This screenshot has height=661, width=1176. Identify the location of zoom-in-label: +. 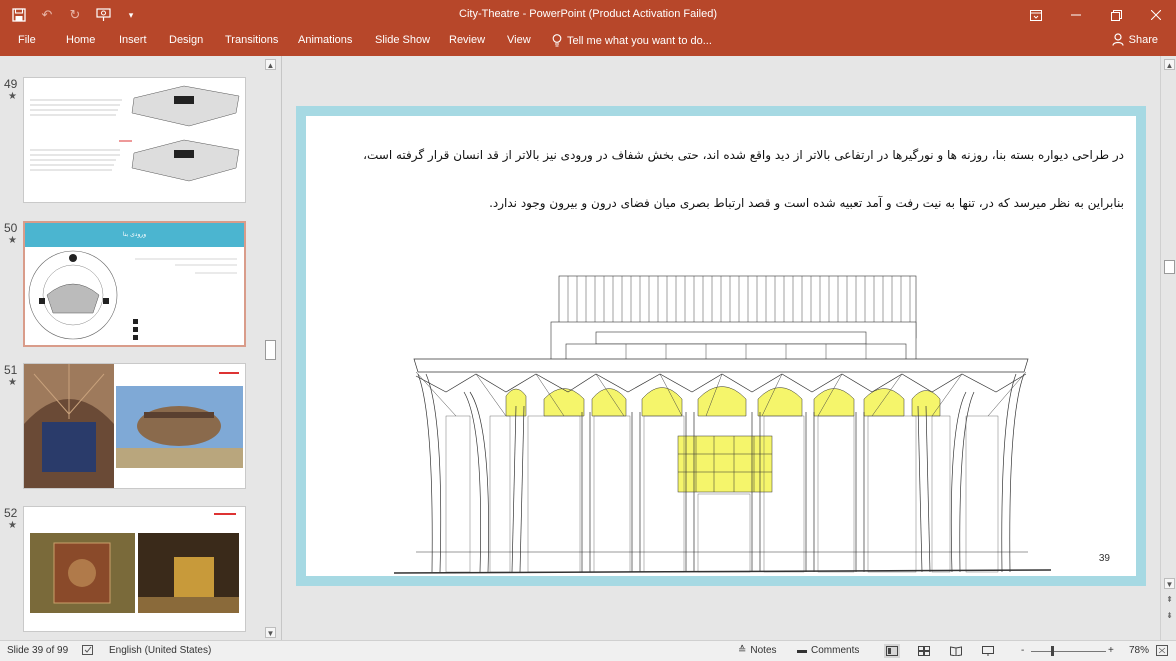
(1111, 650).